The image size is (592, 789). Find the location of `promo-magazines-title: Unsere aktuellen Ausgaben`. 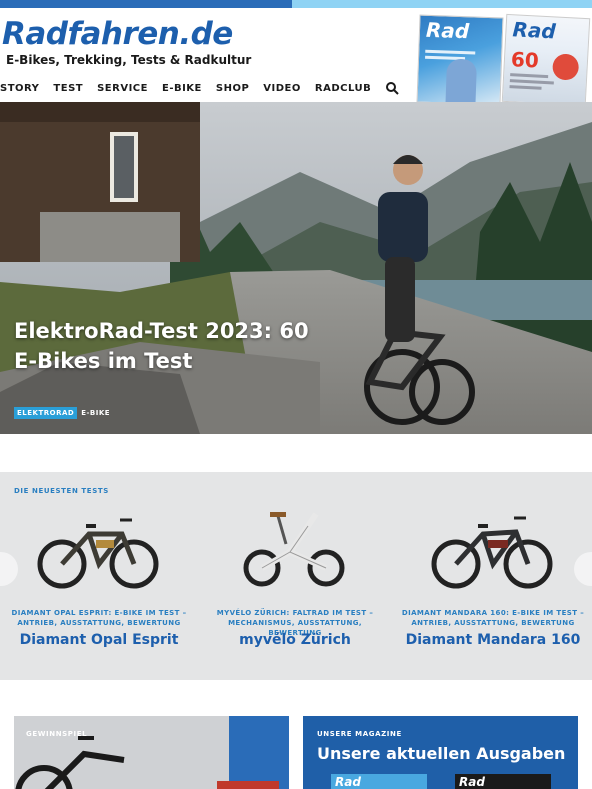

promo-magazines-title: Unsere aktuellen Ausgaben is located at coordinates (441, 753).